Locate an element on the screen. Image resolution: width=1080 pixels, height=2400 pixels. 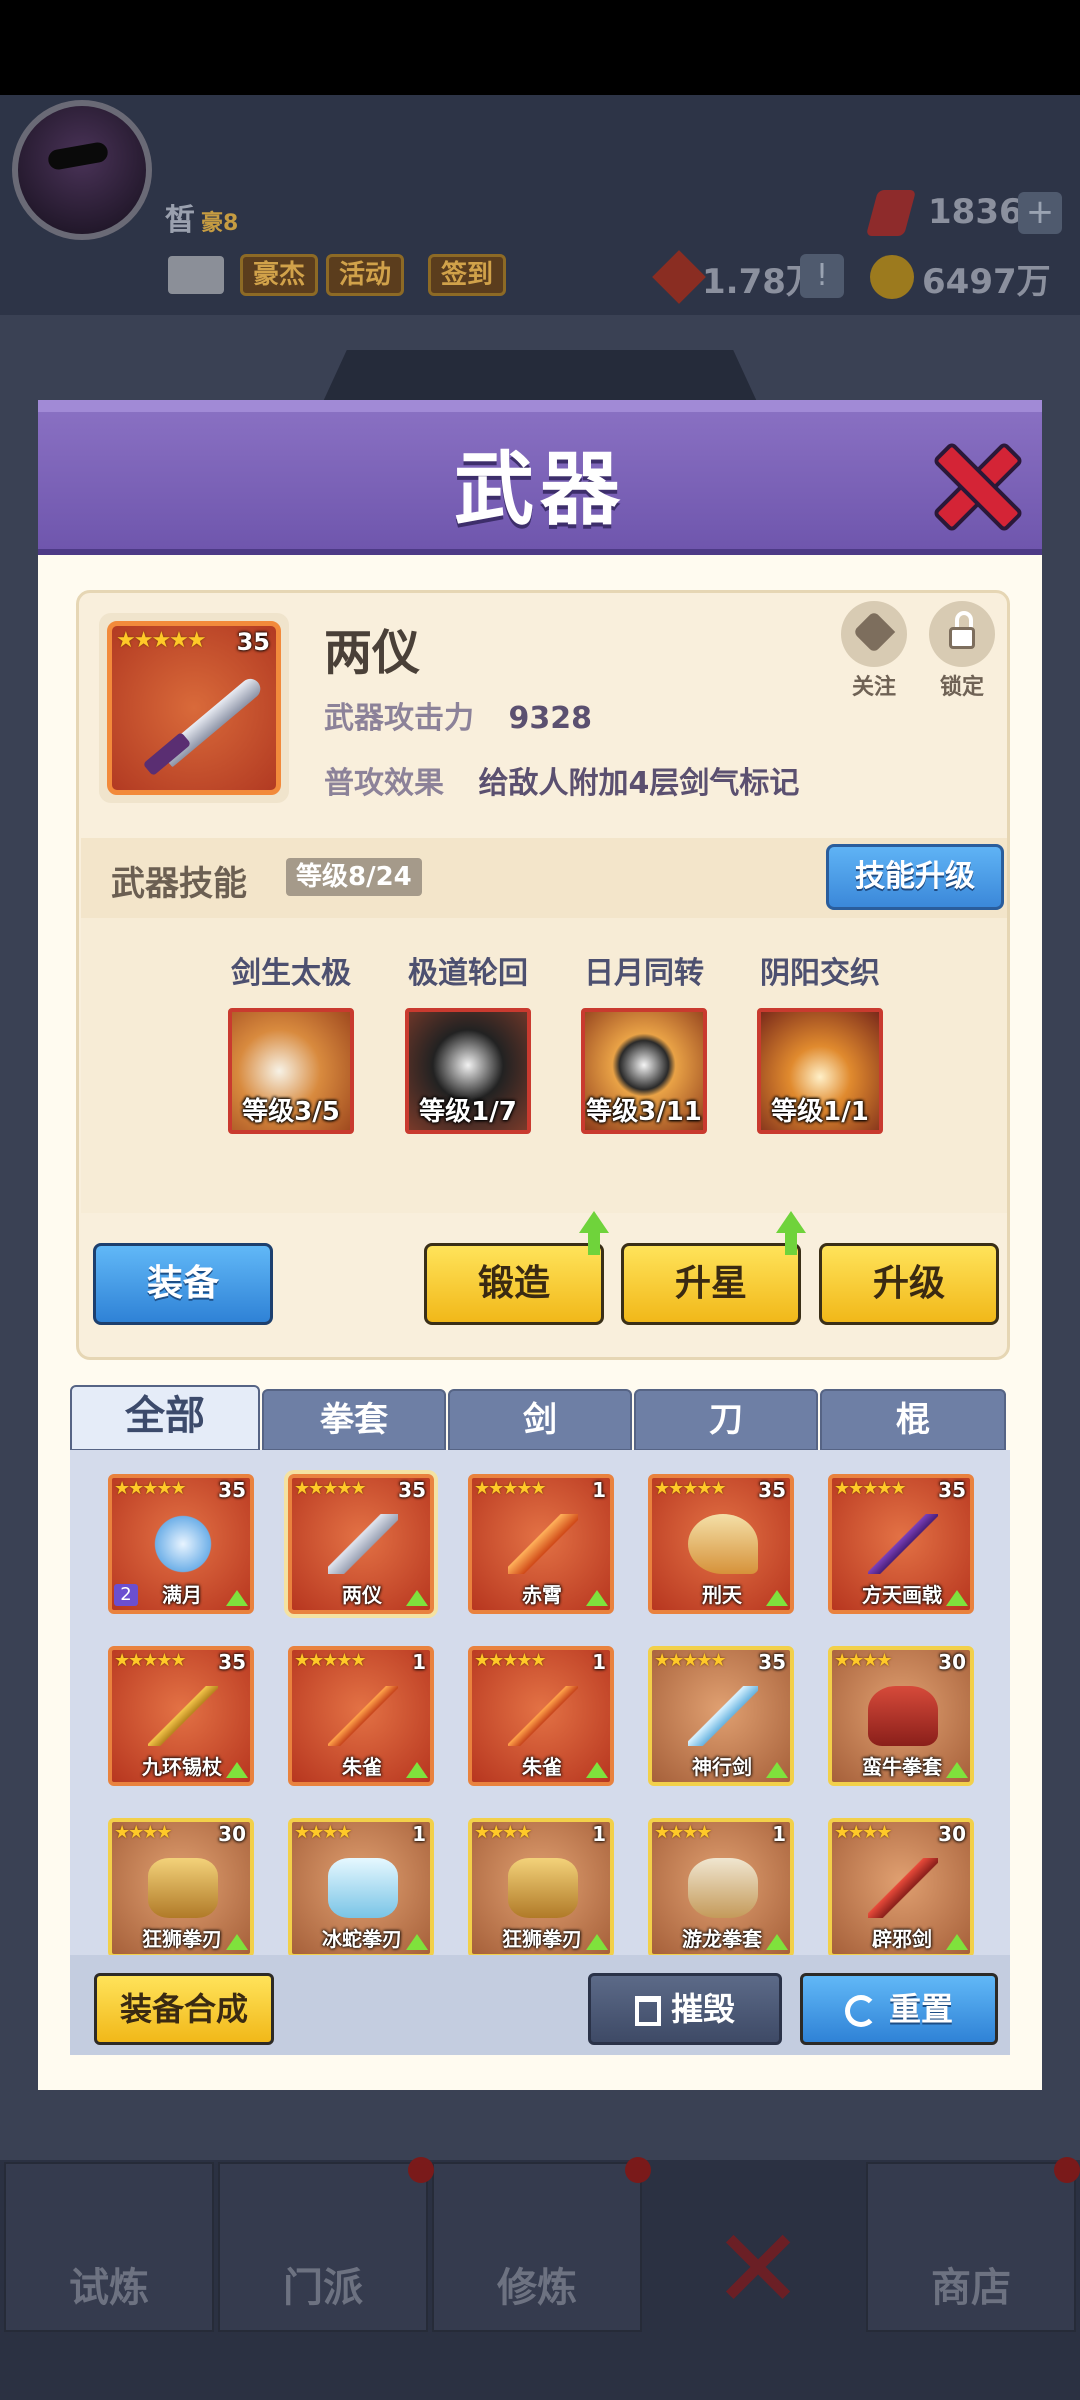
item-level: 1 is located at coordinates (419, 1834).